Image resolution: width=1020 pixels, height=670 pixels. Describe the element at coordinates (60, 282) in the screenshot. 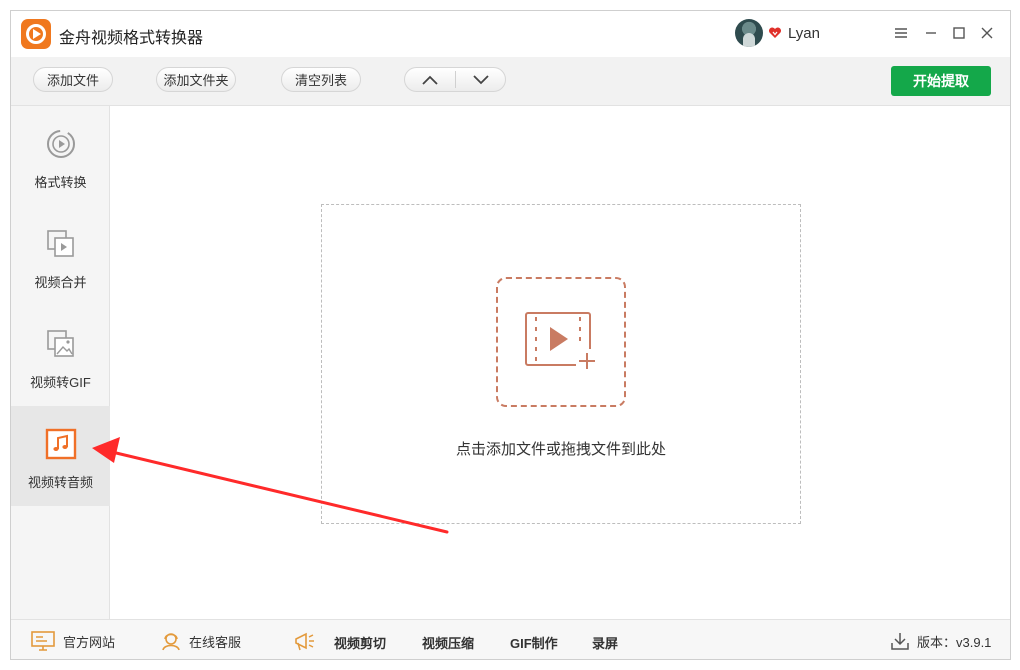

I see `sidebar-item-label: 视频合并` at that location.